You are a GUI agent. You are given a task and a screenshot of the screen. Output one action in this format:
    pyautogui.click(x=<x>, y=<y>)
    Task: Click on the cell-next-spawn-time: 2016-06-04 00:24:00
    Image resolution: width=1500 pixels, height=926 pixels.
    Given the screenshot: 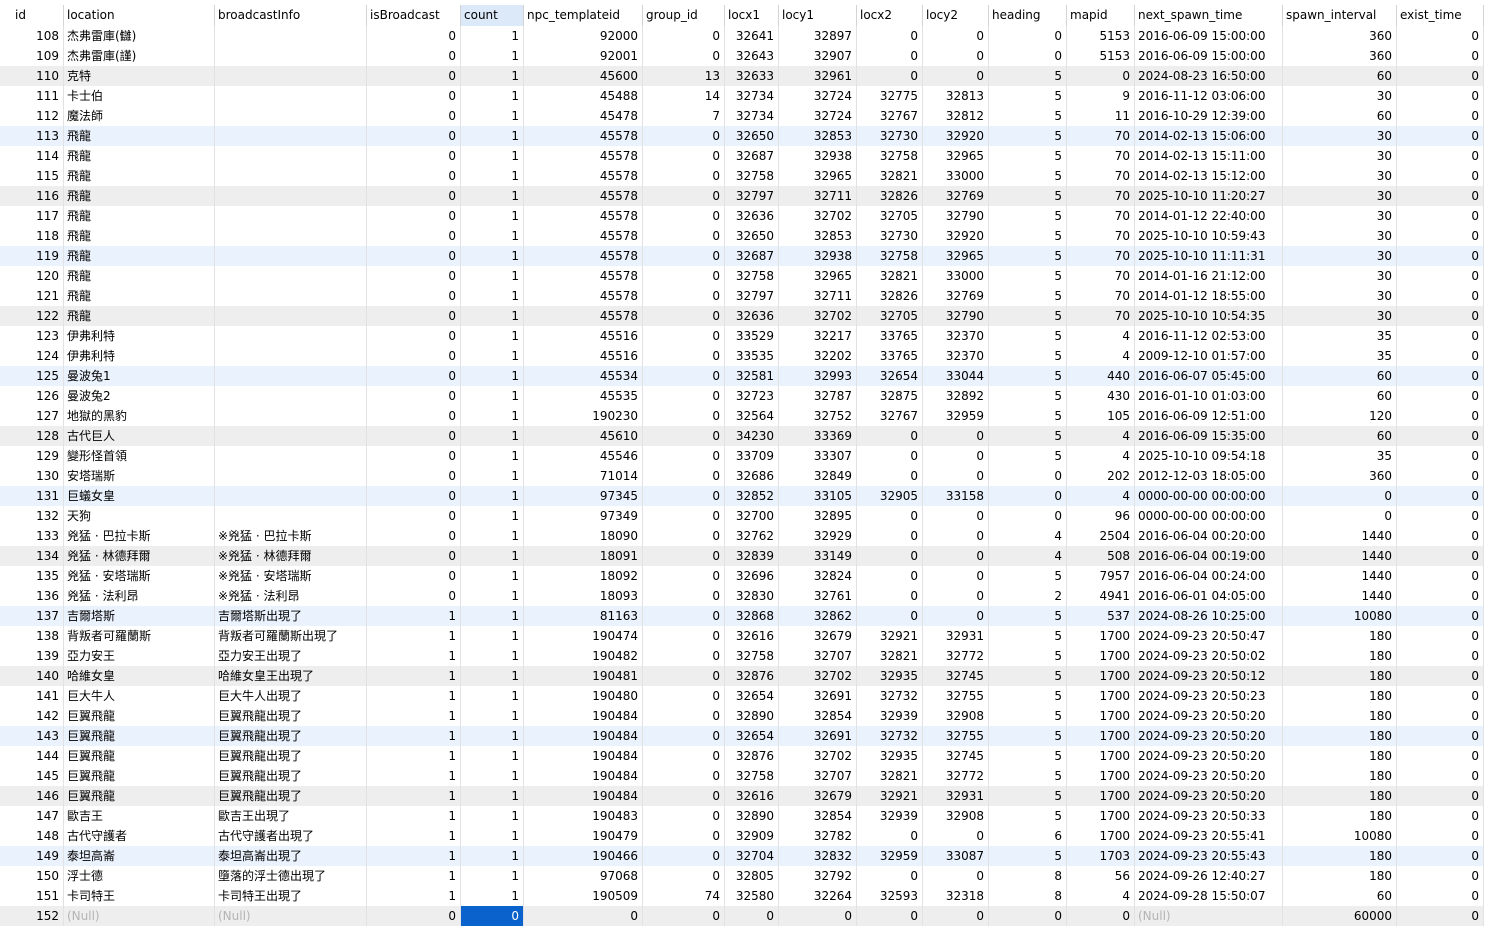 What is the action you would take?
    pyautogui.click(x=1209, y=576)
    